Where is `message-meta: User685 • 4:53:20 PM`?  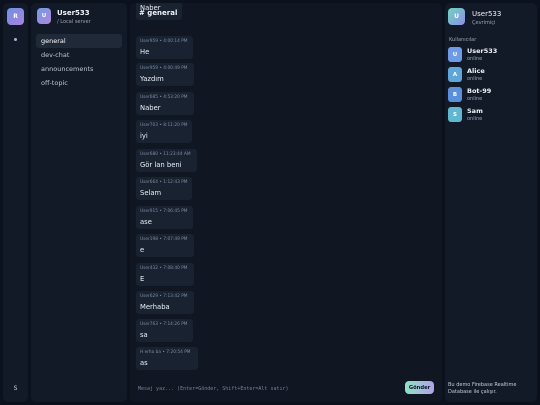 message-meta: User685 • 4:53:20 PM is located at coordinates (164, 97).